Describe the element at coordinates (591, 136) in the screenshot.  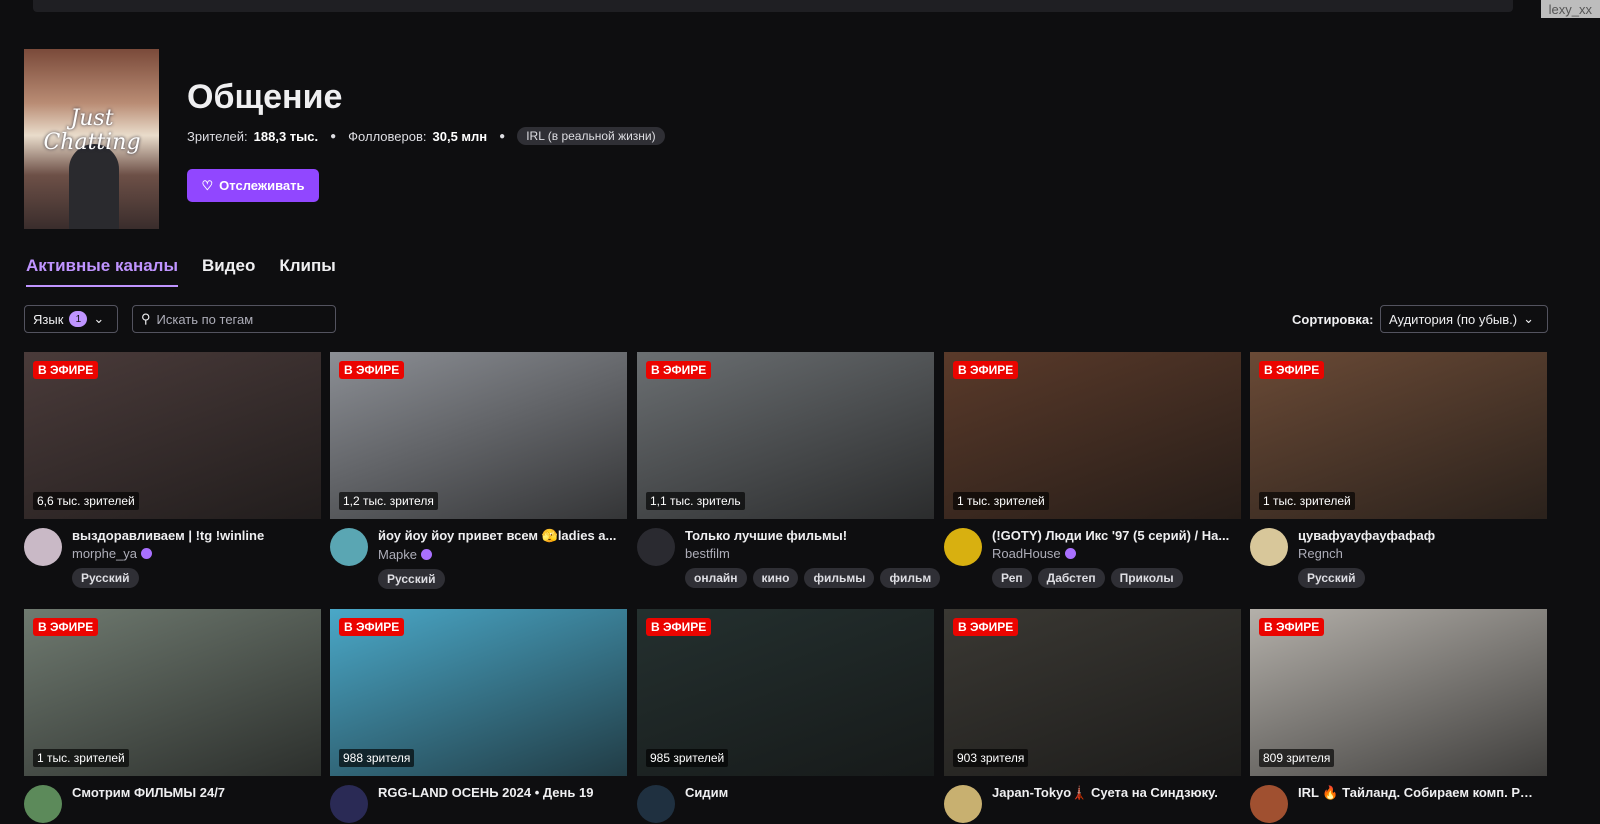
I see `category-tag: IRL (в реальной жизни)` at that location.